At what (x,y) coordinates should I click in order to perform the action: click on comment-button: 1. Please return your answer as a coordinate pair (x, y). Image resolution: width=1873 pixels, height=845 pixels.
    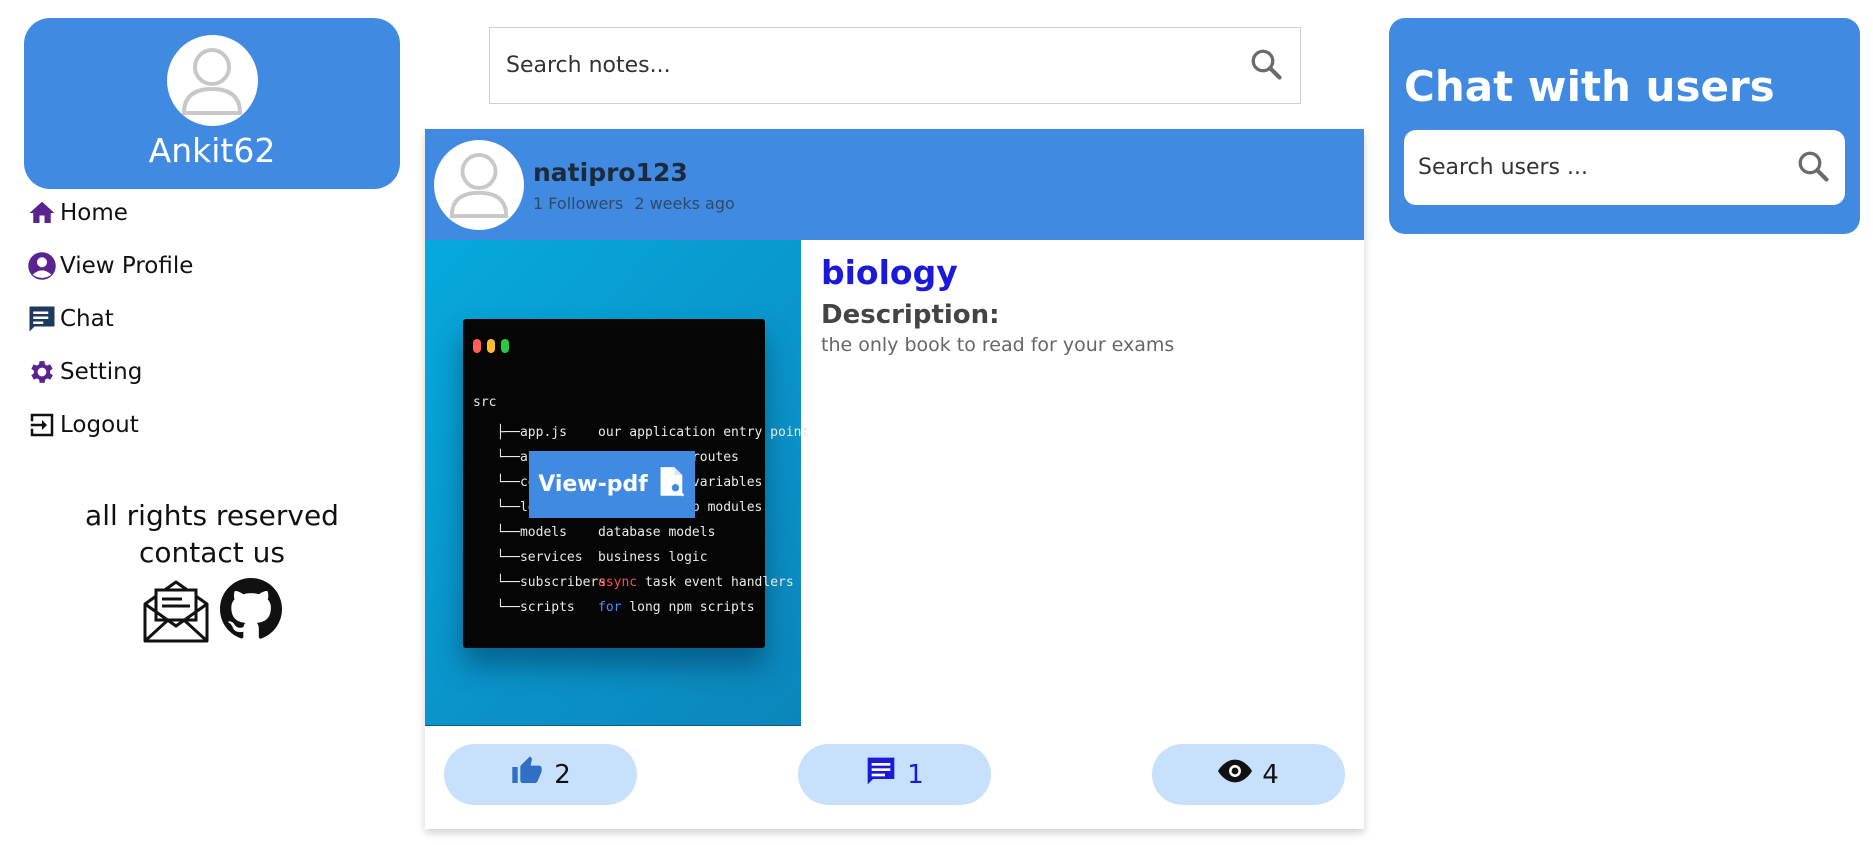
    Looking at the image, I should click on (894, 774).